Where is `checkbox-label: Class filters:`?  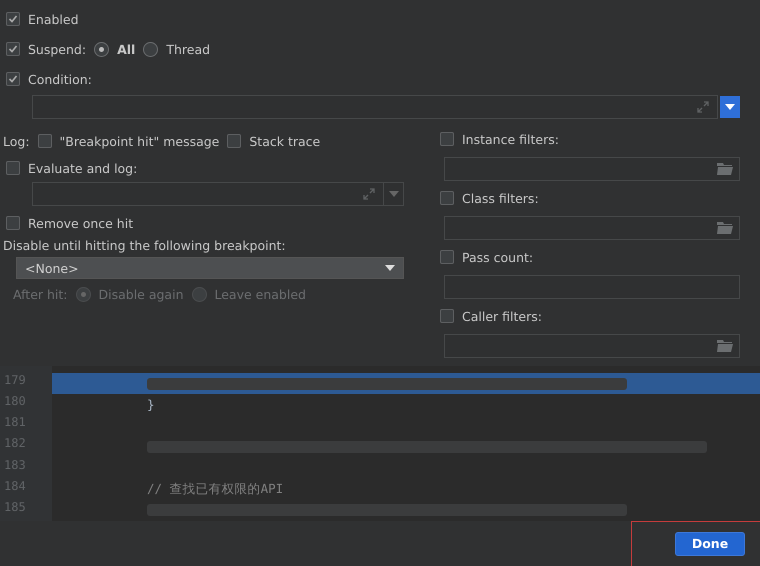 checkbox-label: Class filters: is located at coordinates (500, 198).